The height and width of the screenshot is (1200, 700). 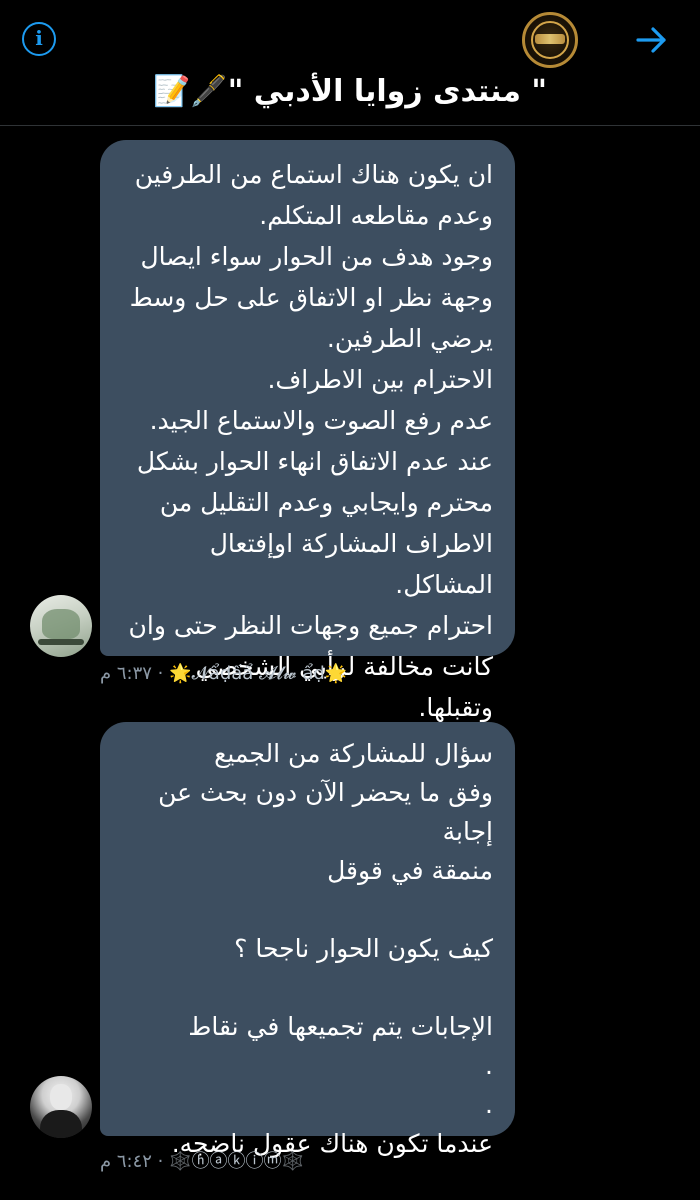 What do you see at coordinates (126, 673) in the screenshot?
I see `message-time: ٦:٣٧ م` at bounding box center [126, 673].